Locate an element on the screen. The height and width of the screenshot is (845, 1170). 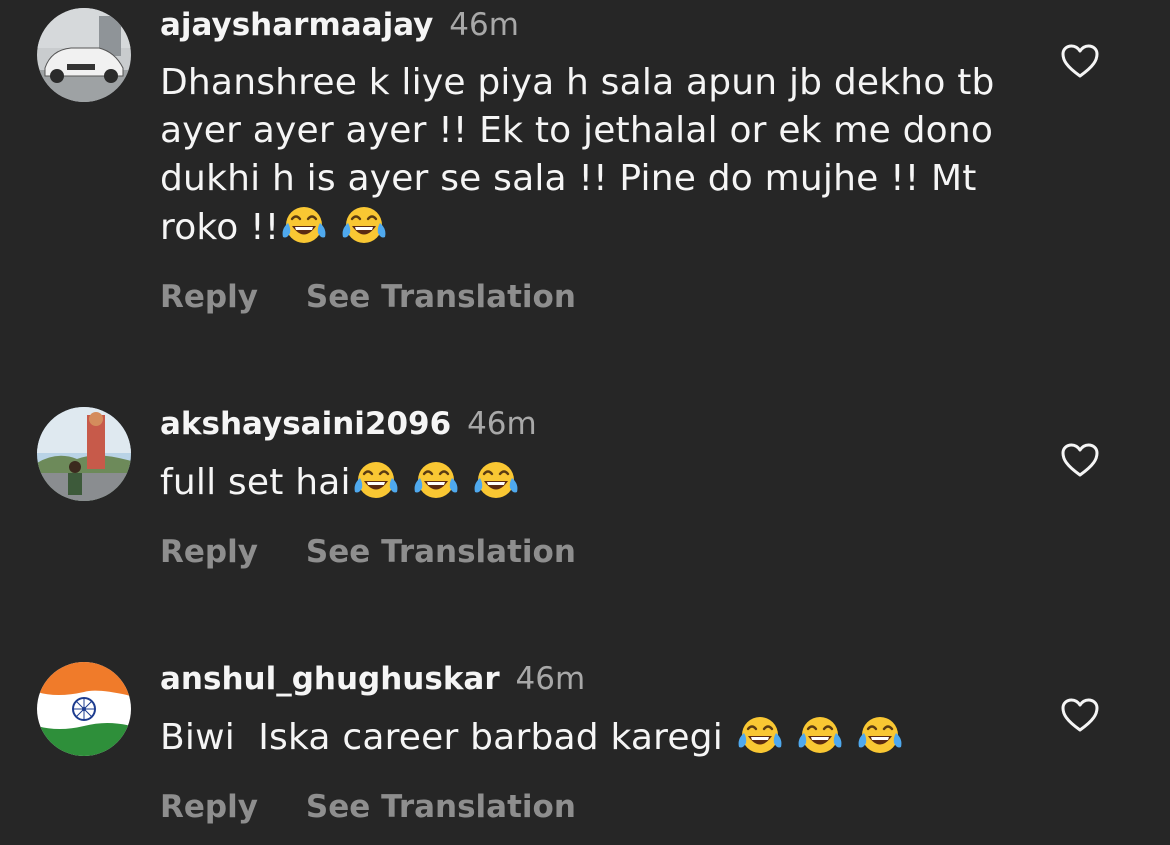
statue-photo-avatar-image is located at coordinates (84, 454).